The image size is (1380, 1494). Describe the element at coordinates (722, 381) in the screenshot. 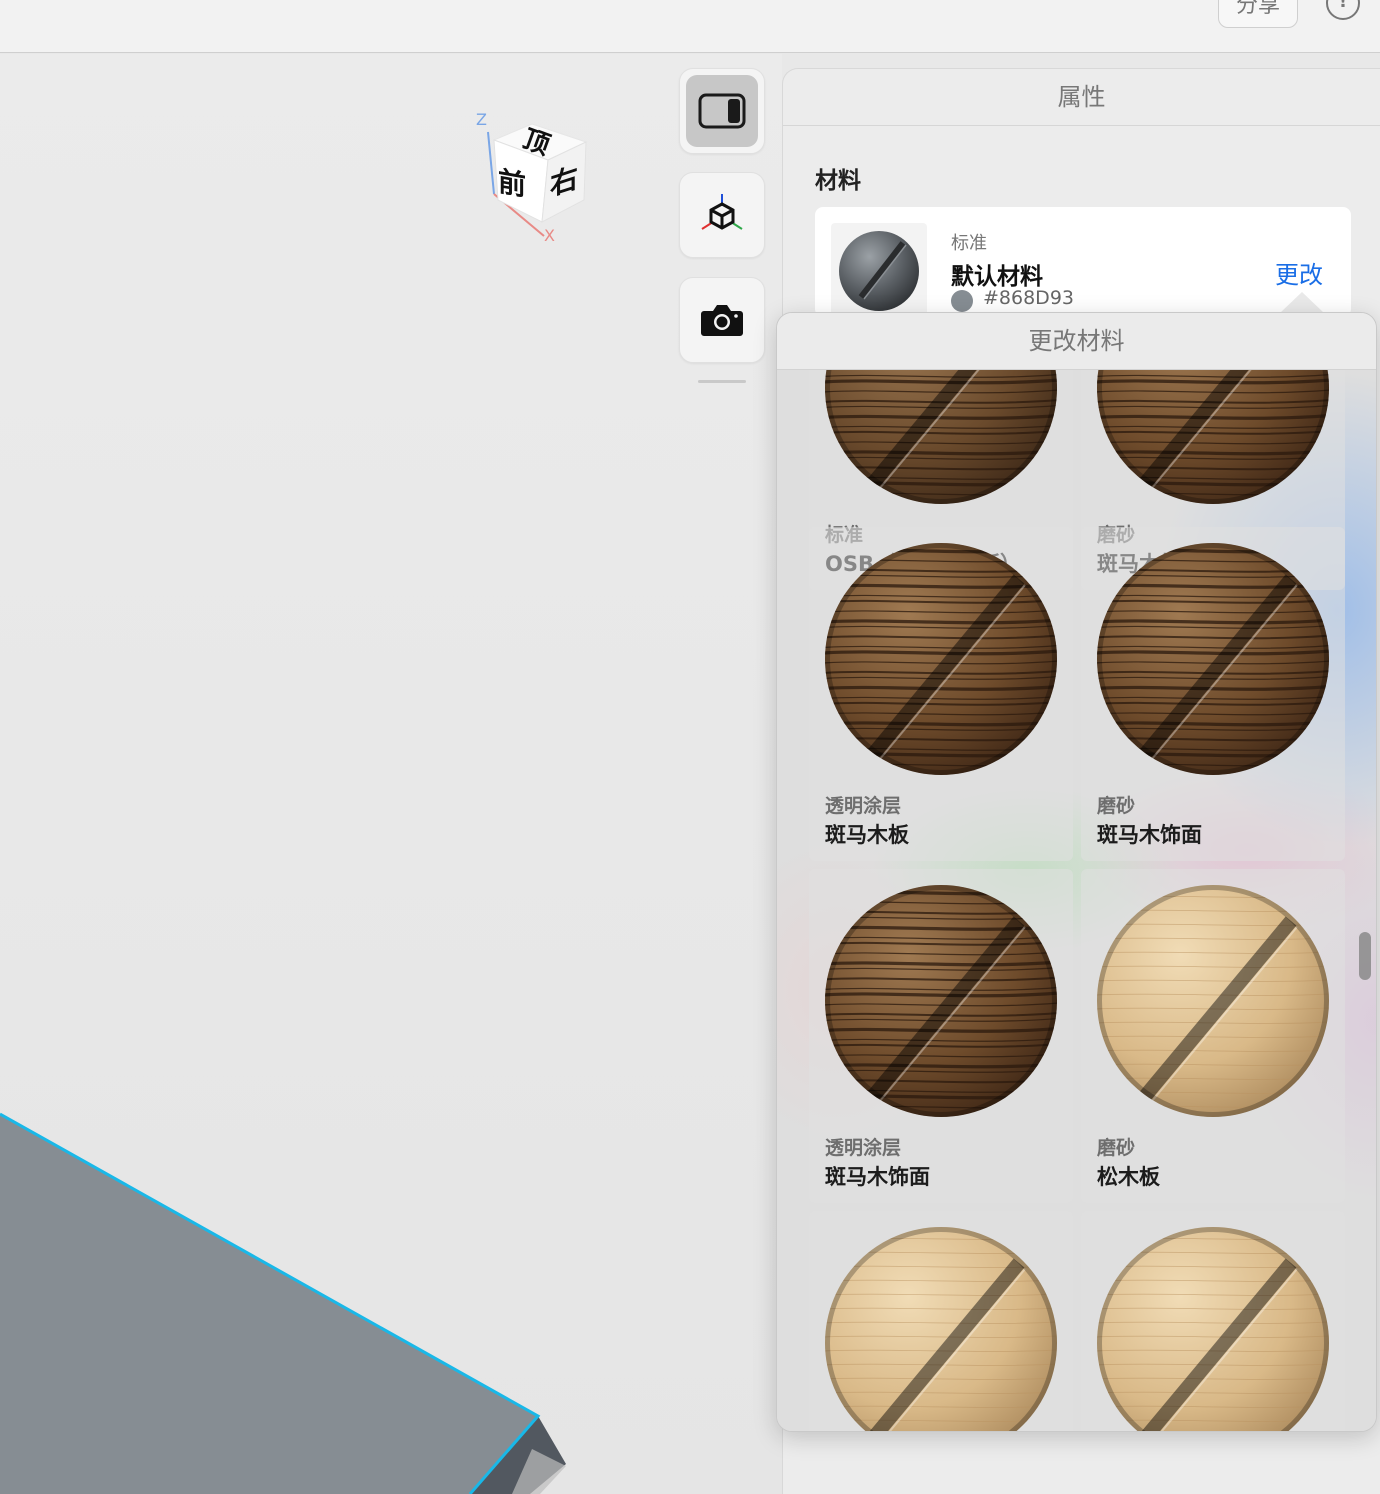

I see `tool-divider` at that location.